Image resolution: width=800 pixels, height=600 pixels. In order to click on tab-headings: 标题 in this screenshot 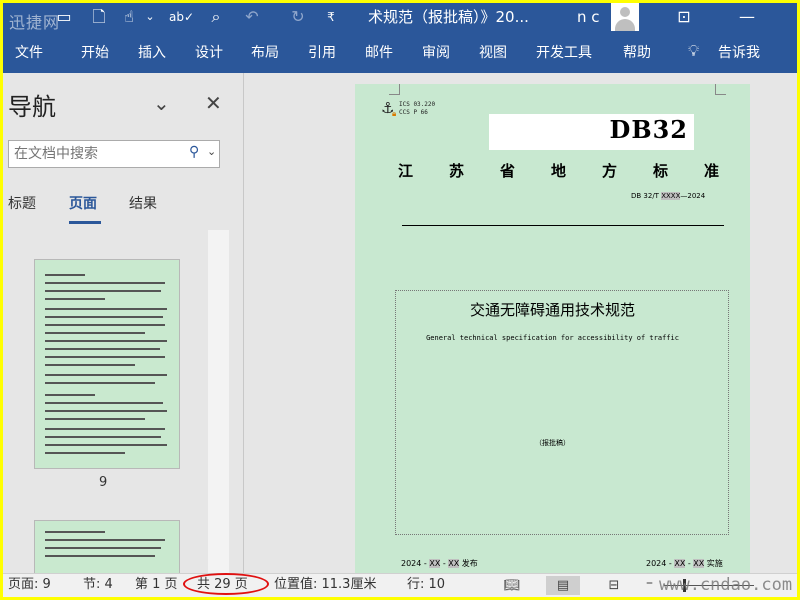, I will do `click(22, 203)`.